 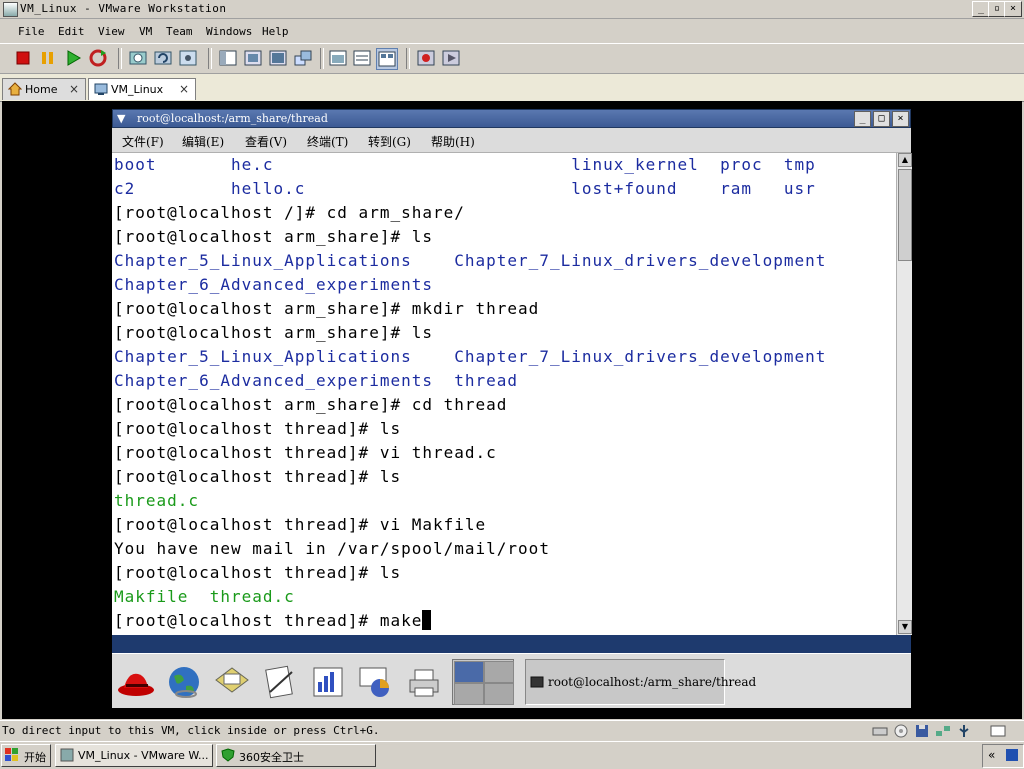 What do you see at coordinates (389, 141) in the screenshot?
I see `terminal-menu-goto: 转到(G)` at bounding box center [389, 141].